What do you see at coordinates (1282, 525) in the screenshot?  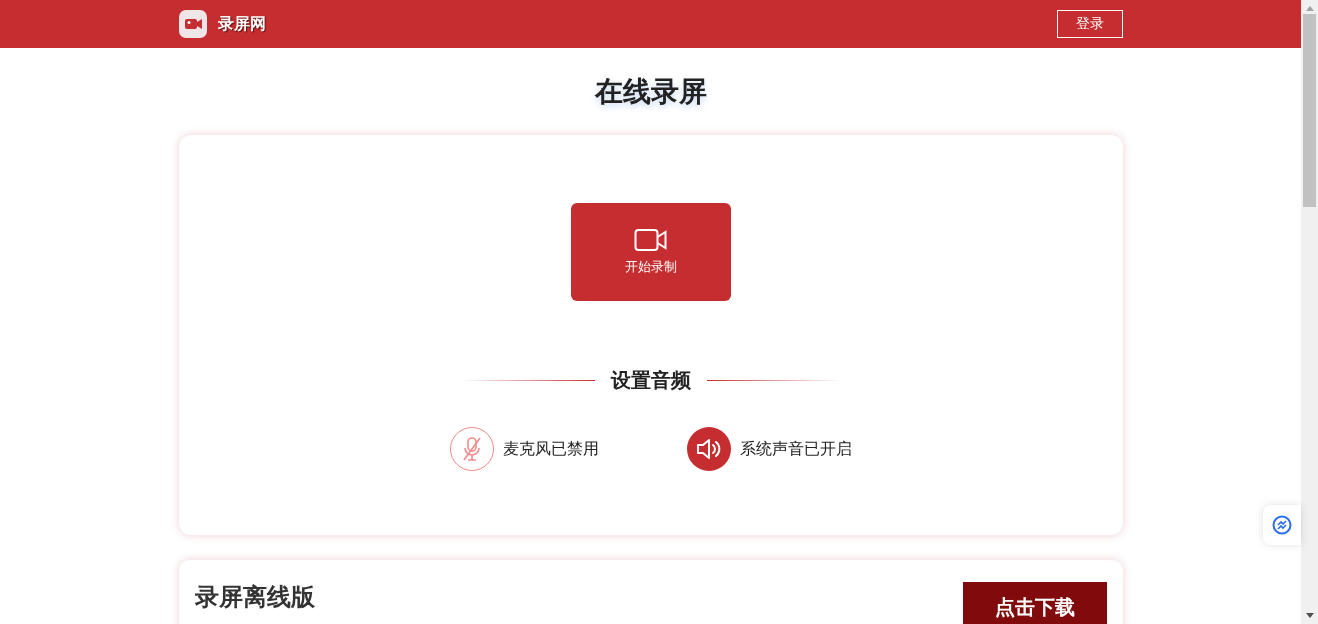 I see `floating-widget` at bounding box center [1282, 525].